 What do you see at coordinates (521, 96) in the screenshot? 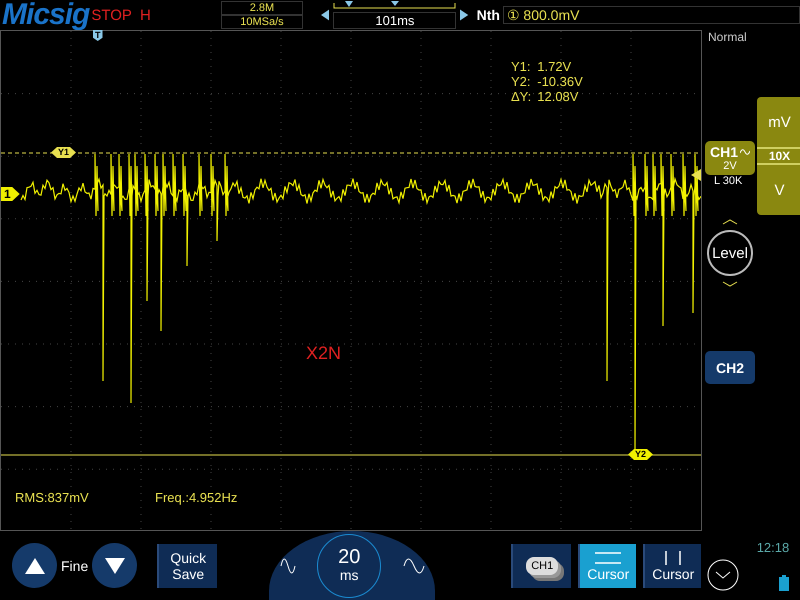
I see `readout-label: ΔY:` at bounding box center [521, 96].